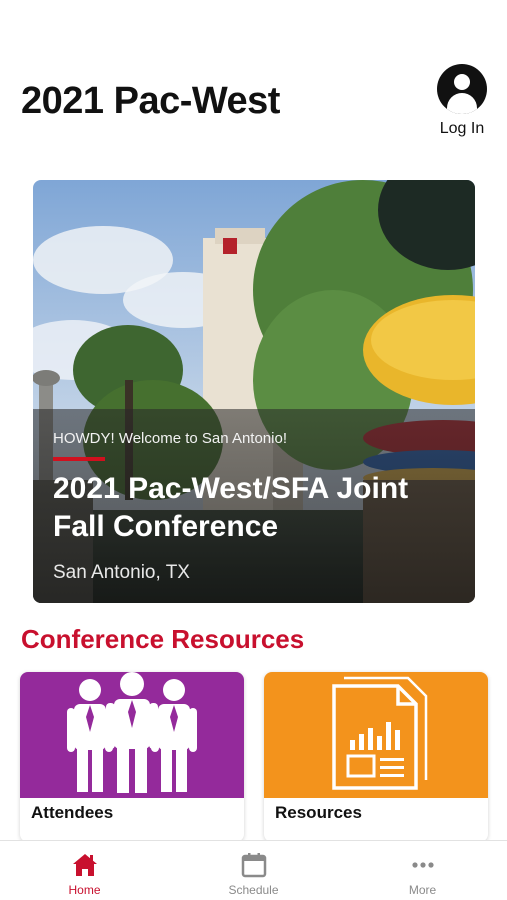  I want to click on resources-label: Resources, so click(318, 812).